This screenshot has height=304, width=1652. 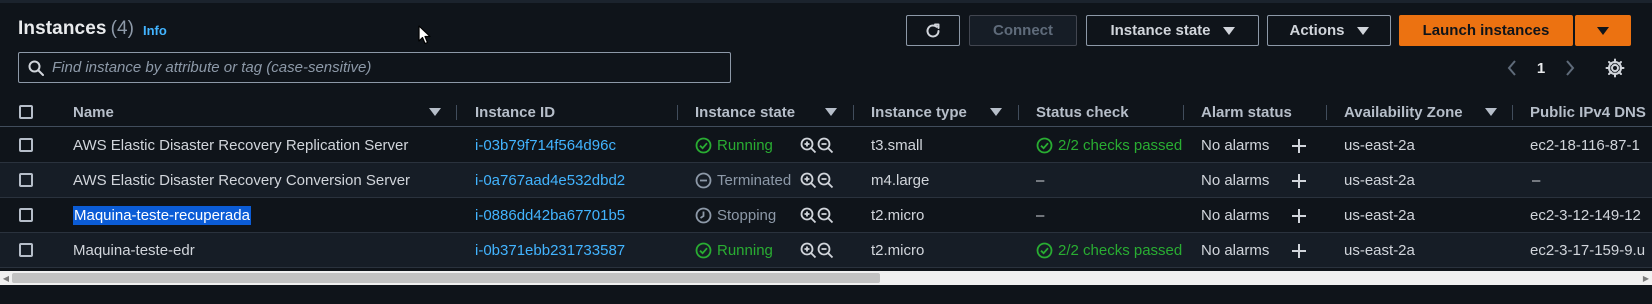 I want to click on instance-id-link: i-0886dd42ba67701b5, so click(x=550, y=215).